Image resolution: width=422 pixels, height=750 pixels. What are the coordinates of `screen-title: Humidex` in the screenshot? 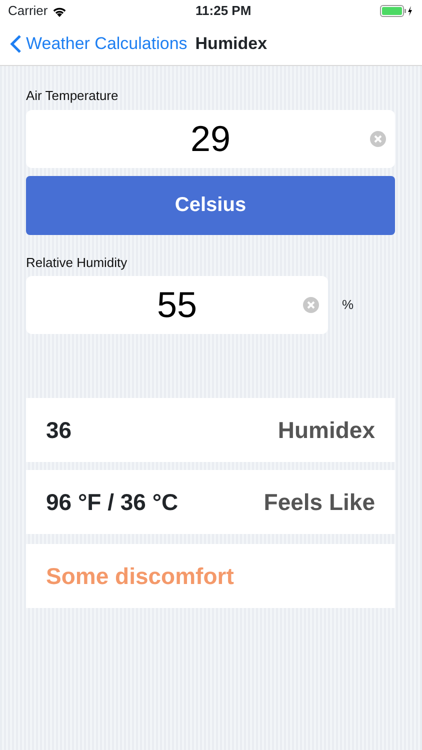 It's located at (231, 43).